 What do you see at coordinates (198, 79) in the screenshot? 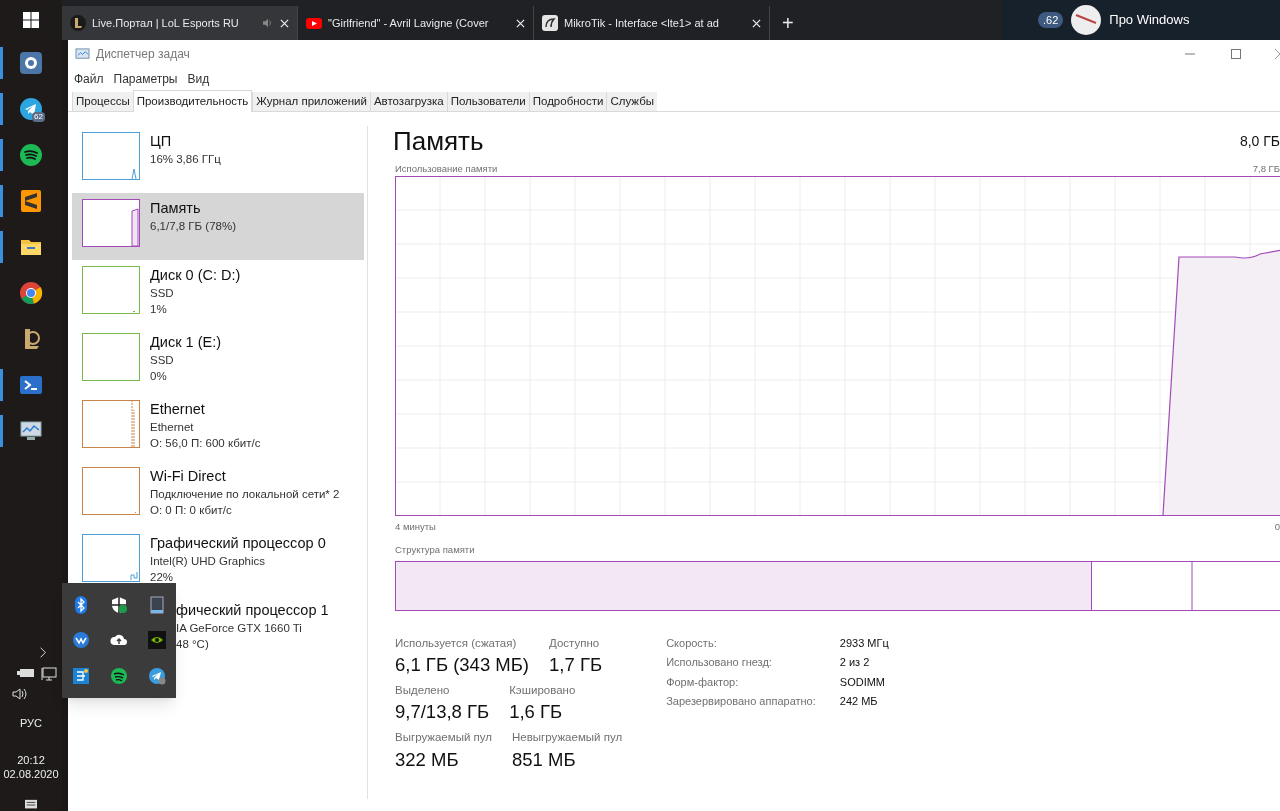
I see `menu-item: Вид` at bounding box center [198, 79].